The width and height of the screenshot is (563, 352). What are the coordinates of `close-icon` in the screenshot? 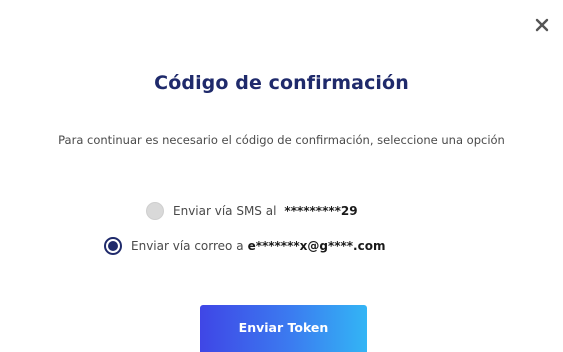 It's located at (542, 24).